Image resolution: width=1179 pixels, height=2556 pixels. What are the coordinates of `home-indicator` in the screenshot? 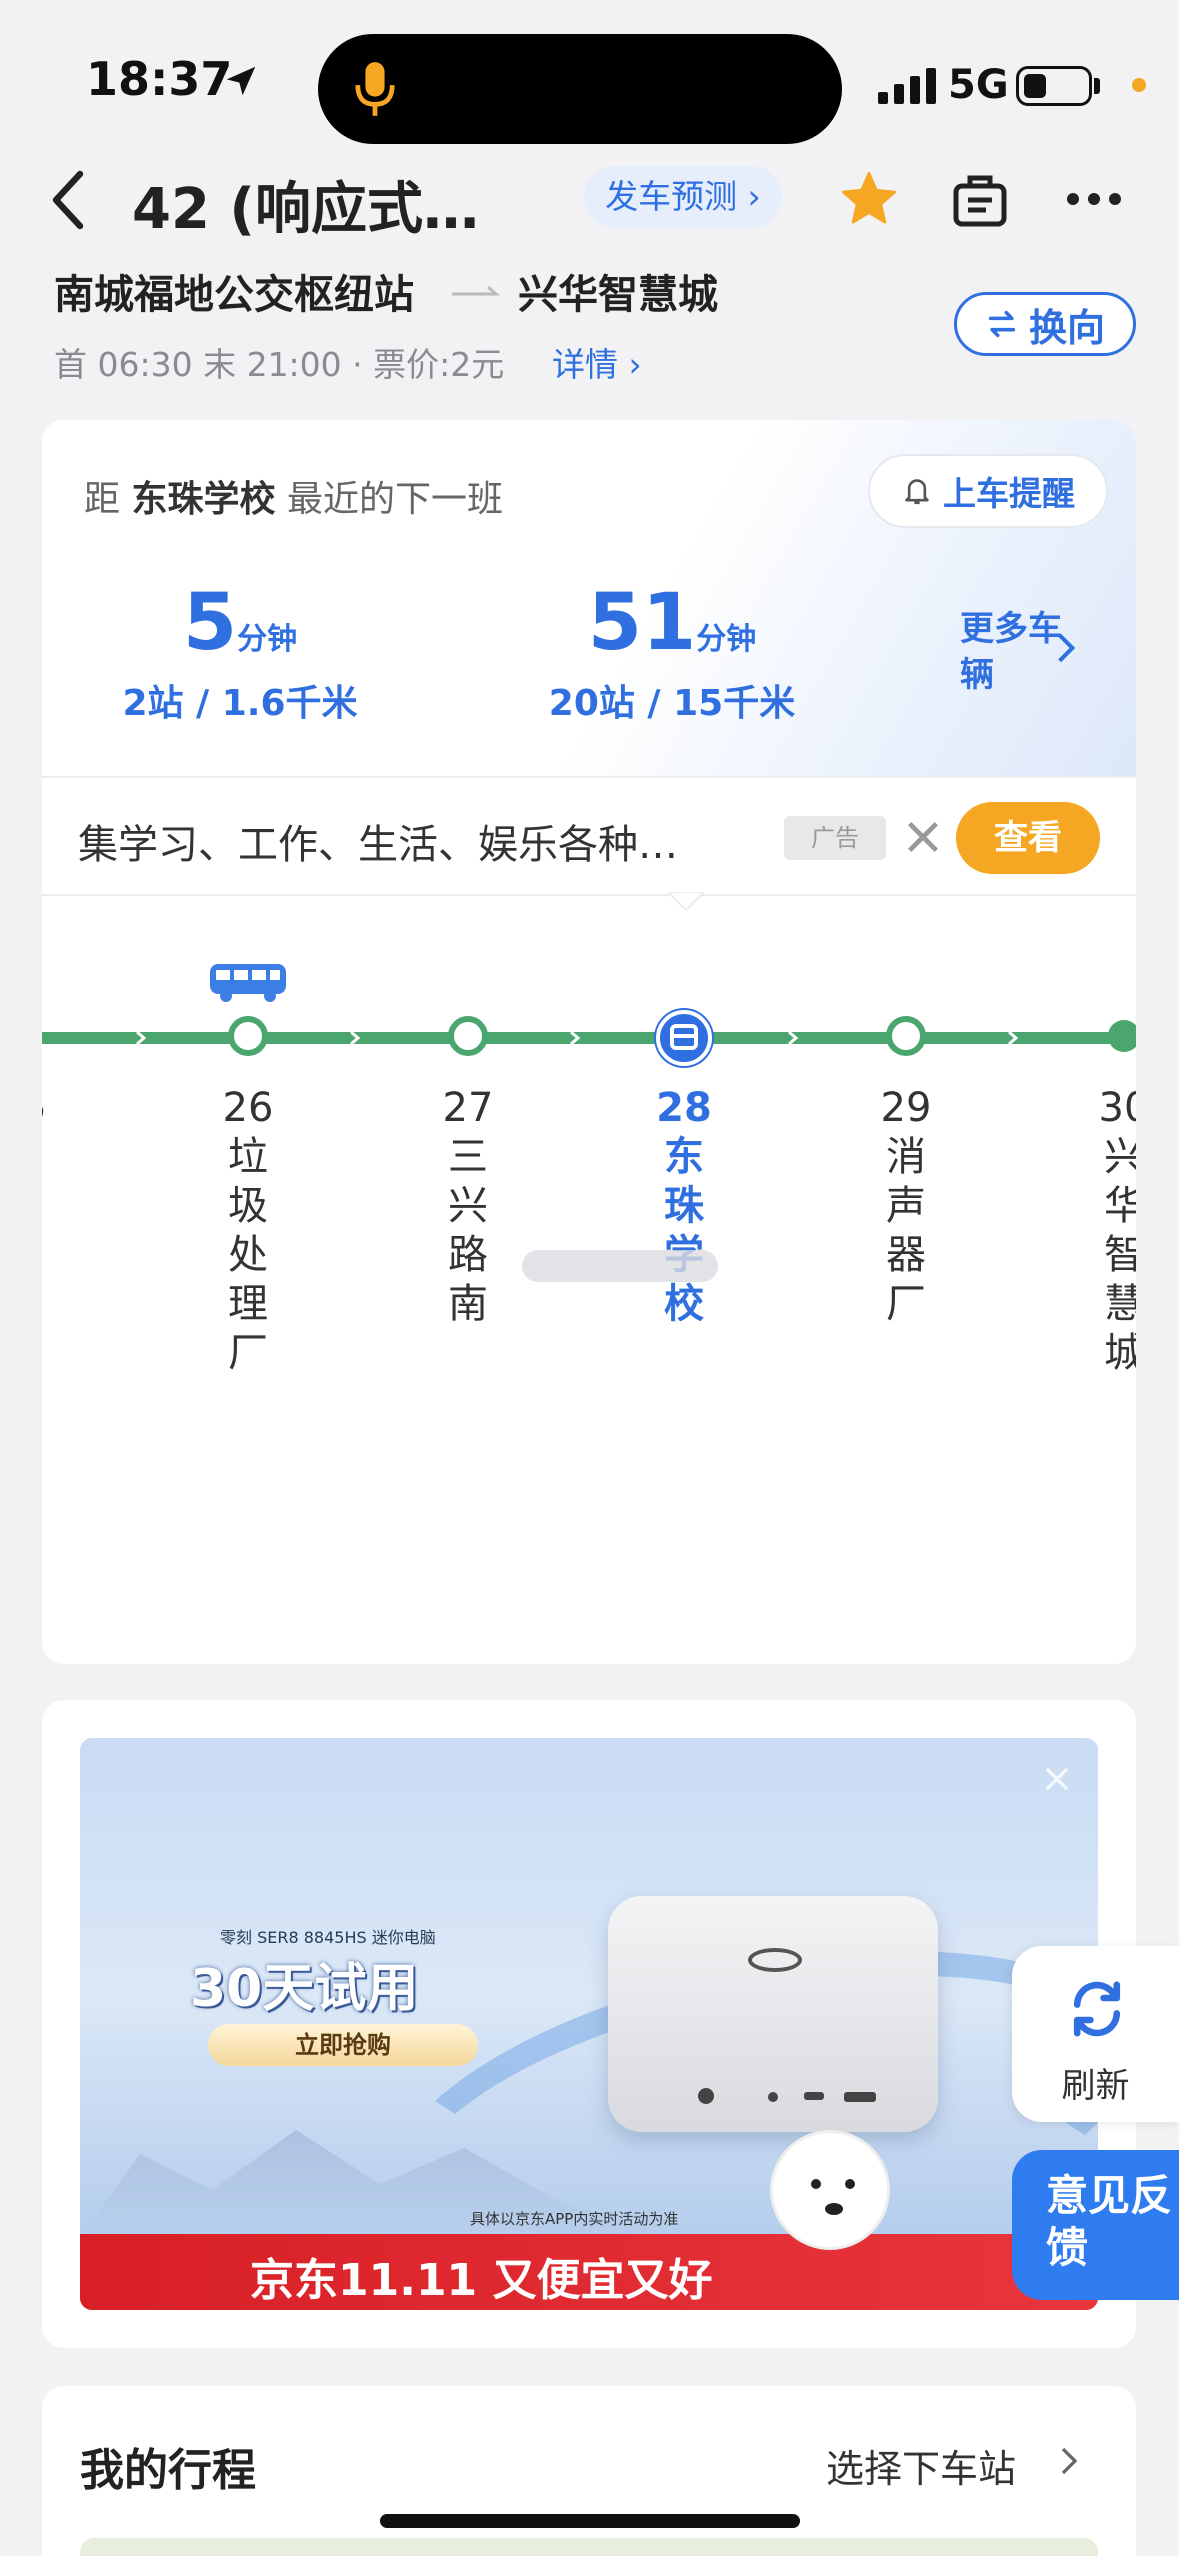 It's located at (590, 2521).